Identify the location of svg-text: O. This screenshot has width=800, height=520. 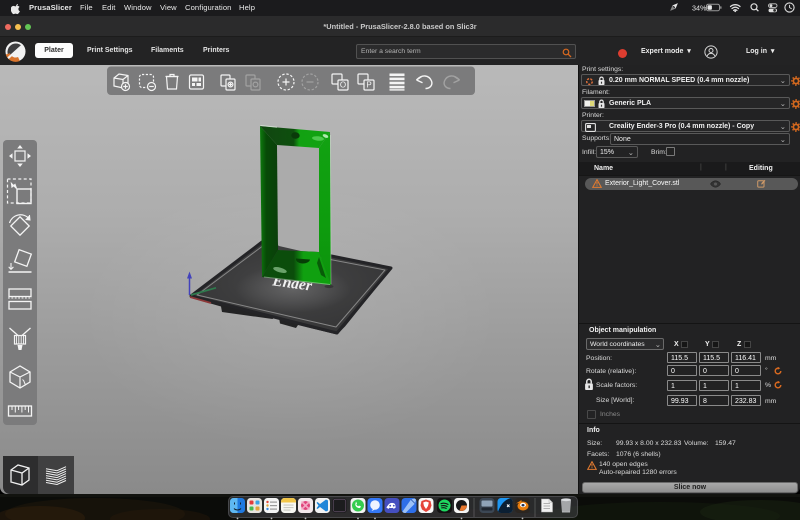
(343, 85).